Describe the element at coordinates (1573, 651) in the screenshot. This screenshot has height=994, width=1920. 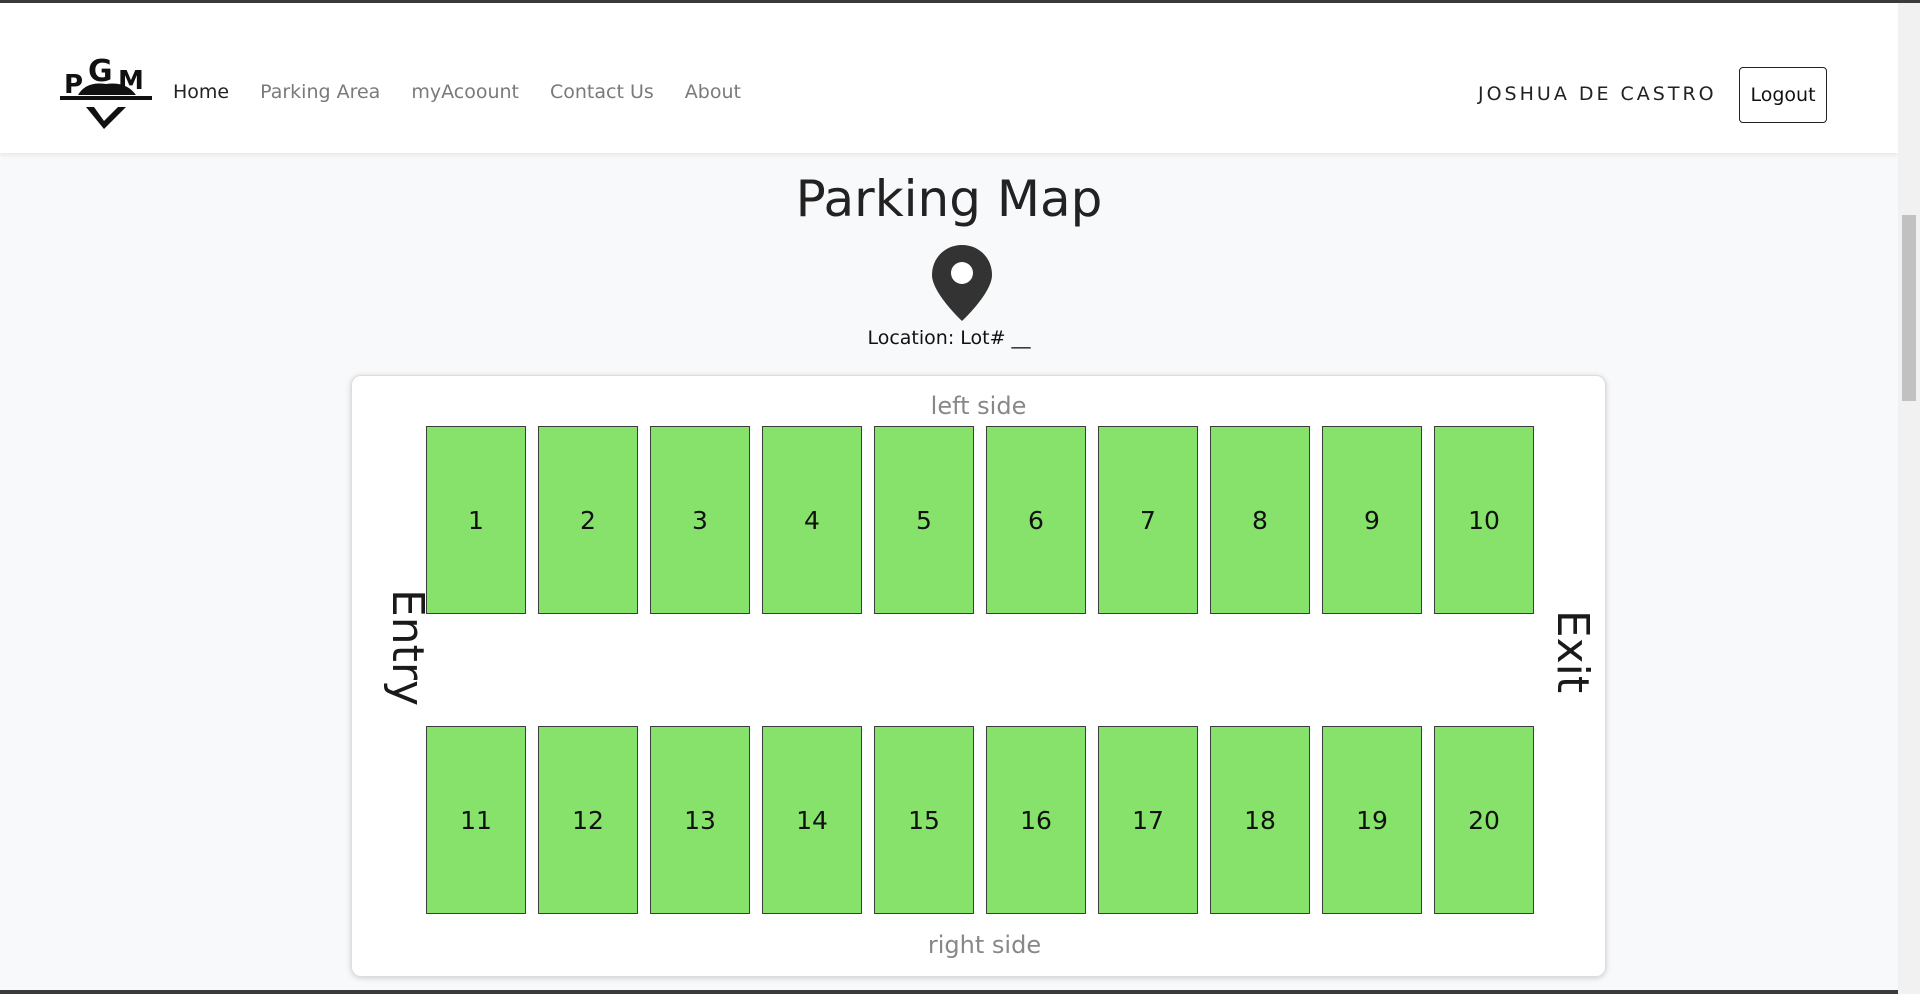
I see `exit-label: Exit` at that location.